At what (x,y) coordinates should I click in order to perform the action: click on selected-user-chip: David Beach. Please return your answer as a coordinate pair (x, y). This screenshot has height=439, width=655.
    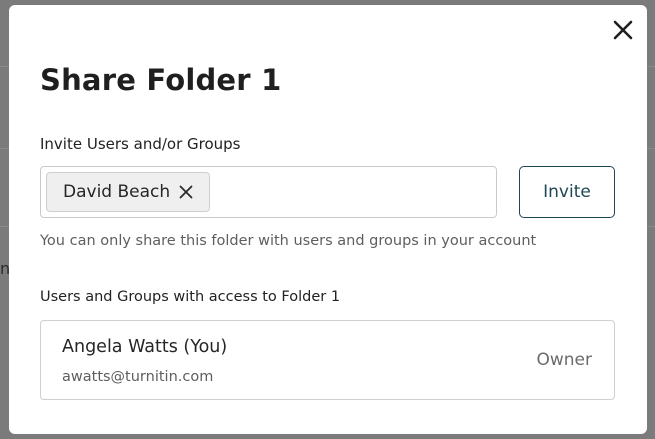
    Looking at the image, I should click on (128, 192).